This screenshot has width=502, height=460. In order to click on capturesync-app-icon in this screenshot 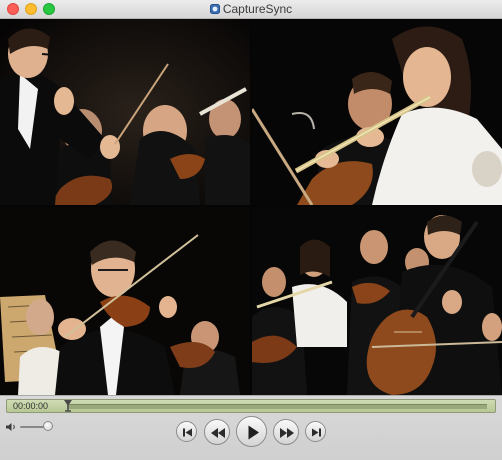, I will do `click(214, 8)`.